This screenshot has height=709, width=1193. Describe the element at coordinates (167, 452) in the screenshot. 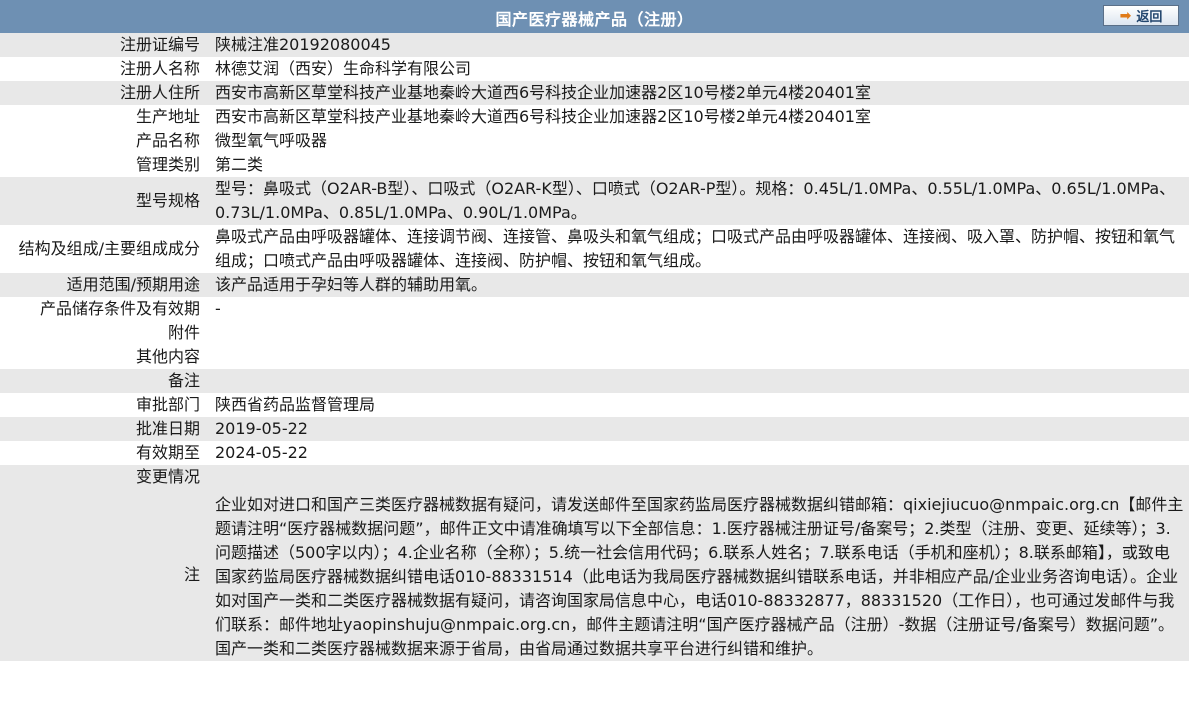

I see `field-label: 有效期至` at that location.